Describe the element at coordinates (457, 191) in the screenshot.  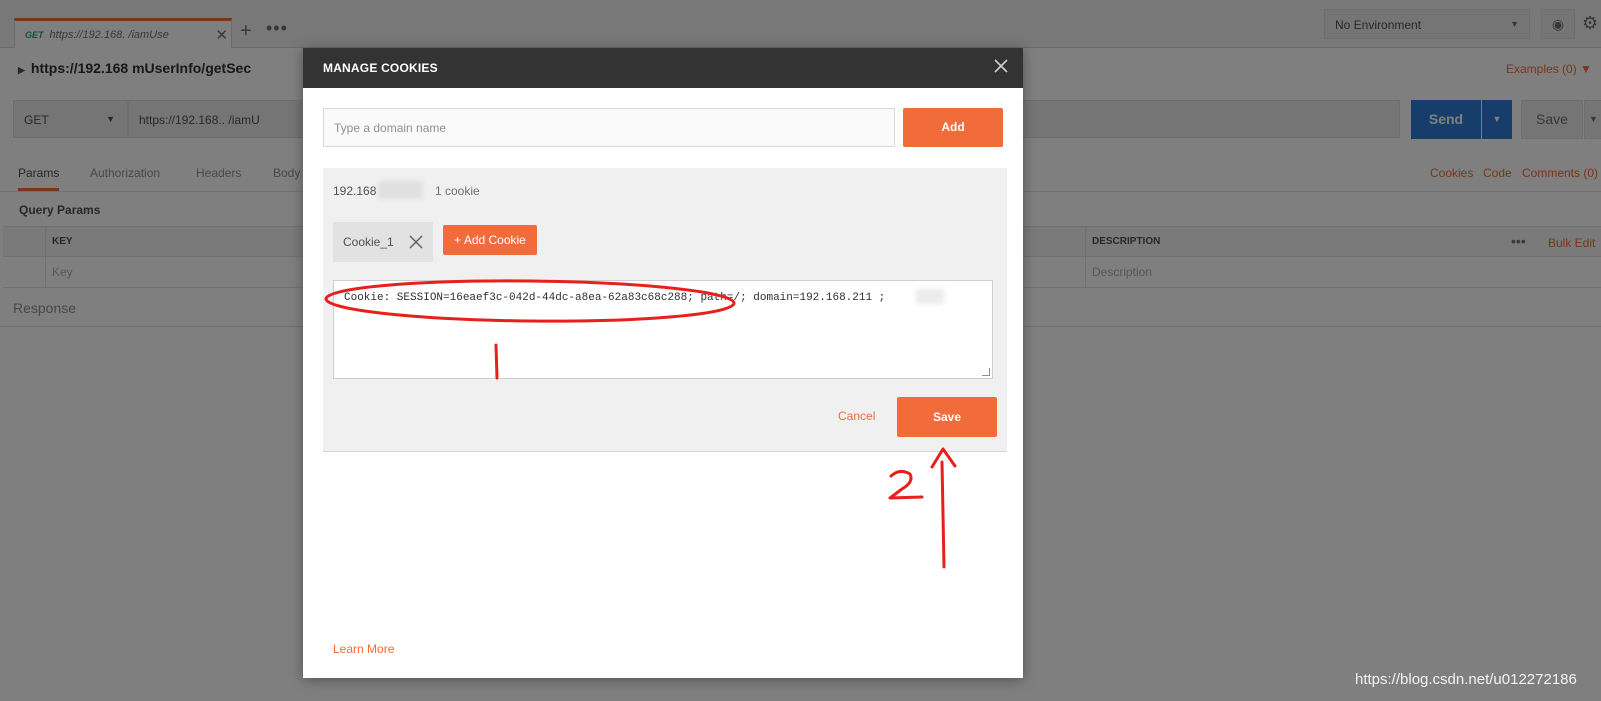
I see `cookie-count: 1 cookie` at that location.